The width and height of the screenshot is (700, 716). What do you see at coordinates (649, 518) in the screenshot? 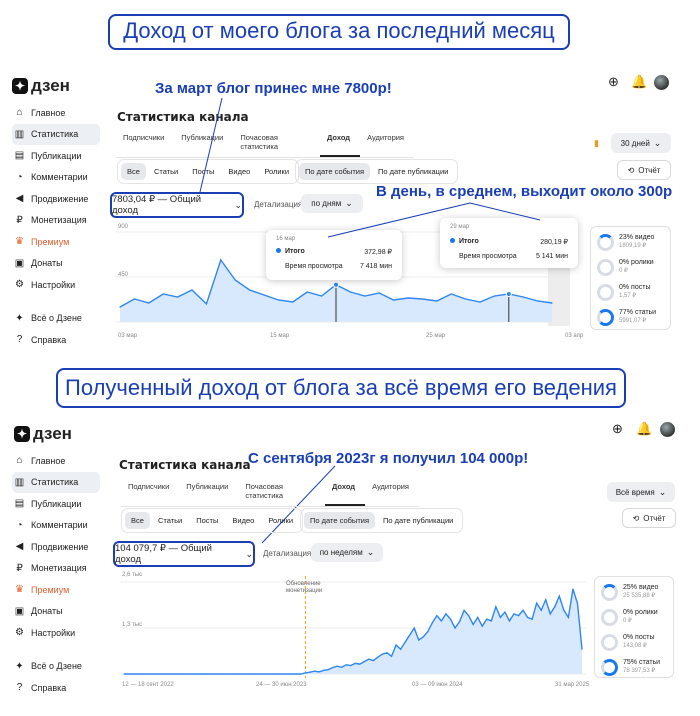
I see `report-button: ⟲ Отчёт` at bounding box center [649, 518].